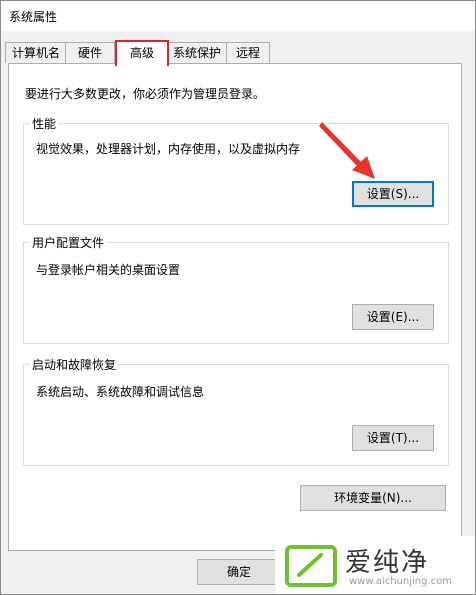  What do you see at coordinates (108, 270) in the screenshot?
I see `user-profiles-description: 与登录帐户相关的桌面设置` at bounding box center [108, 270].